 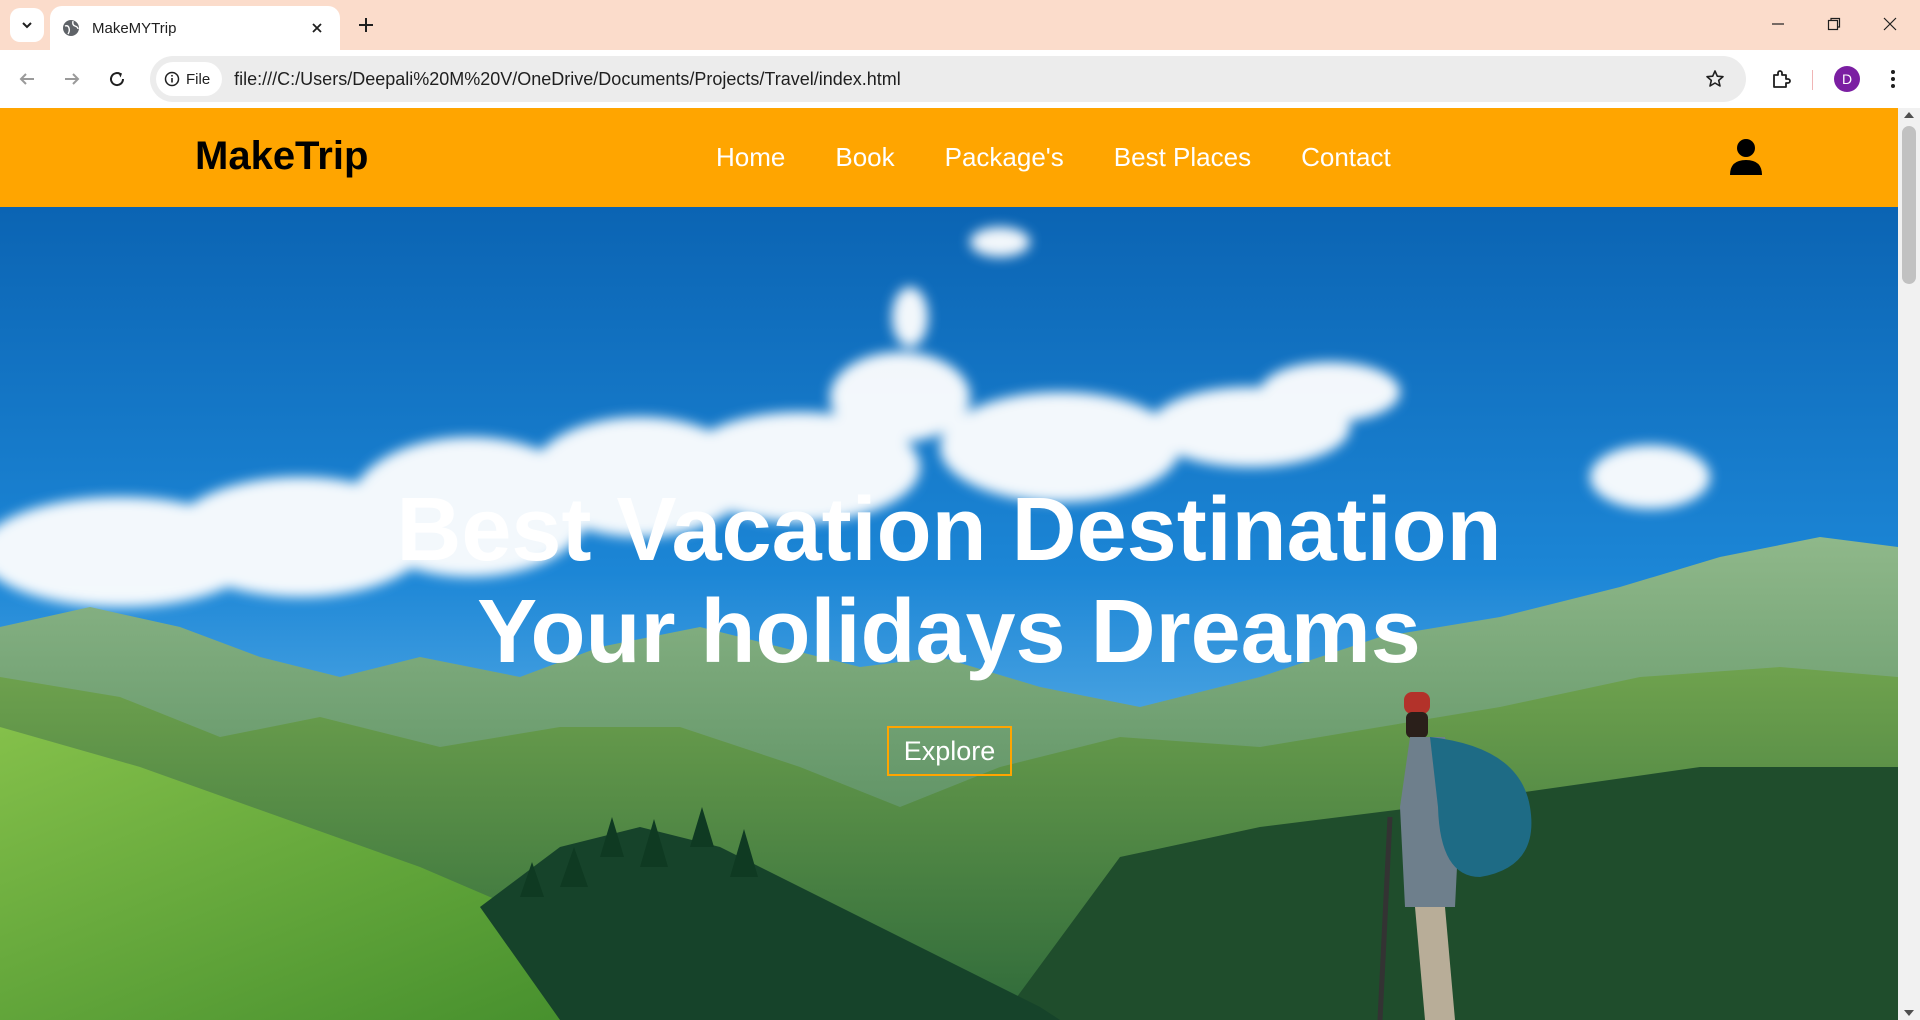 I want to click on more-vert-icon, so click(x=1893, y=79).